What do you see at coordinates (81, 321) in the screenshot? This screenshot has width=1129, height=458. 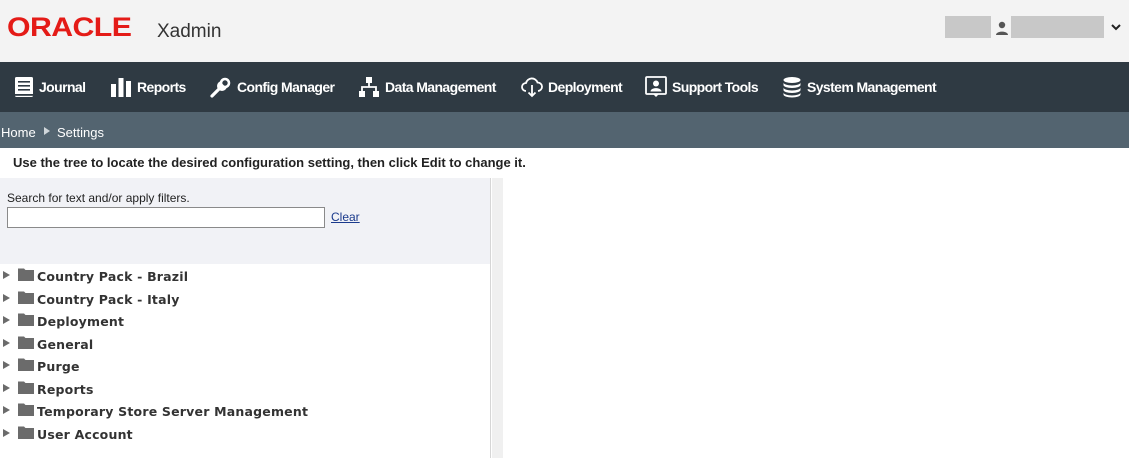 I see `tree-item-label: Deployment` at bounding box center [81, 321].